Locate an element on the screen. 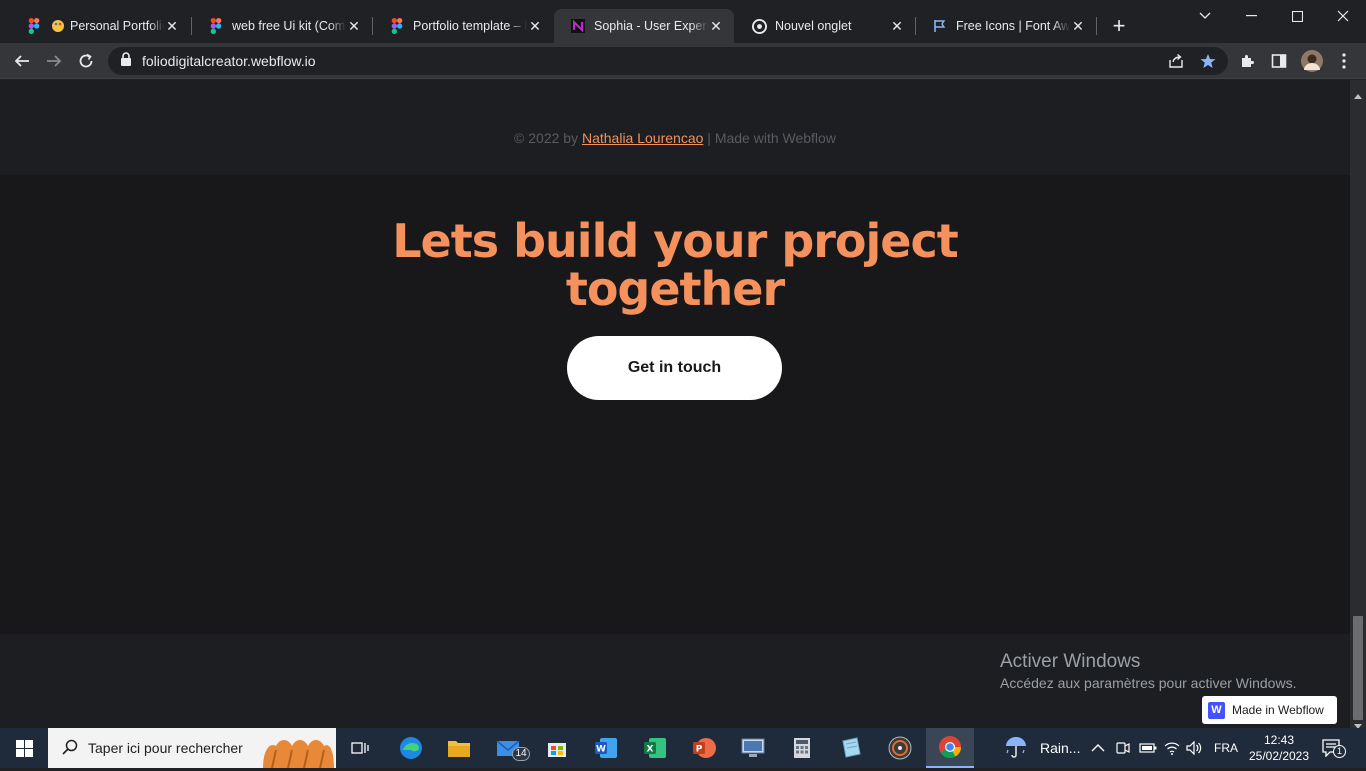 The height and width of the screenshot is (771, 1366). tab-font-awesome: Free Icons | Font Awes ✕ is located at coordinates (1006, 26).